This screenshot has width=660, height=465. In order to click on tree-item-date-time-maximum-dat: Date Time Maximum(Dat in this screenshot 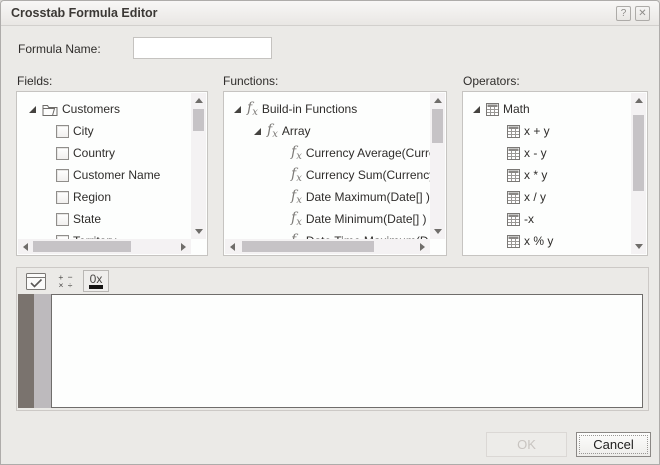, I will do `click(327, 234)`.